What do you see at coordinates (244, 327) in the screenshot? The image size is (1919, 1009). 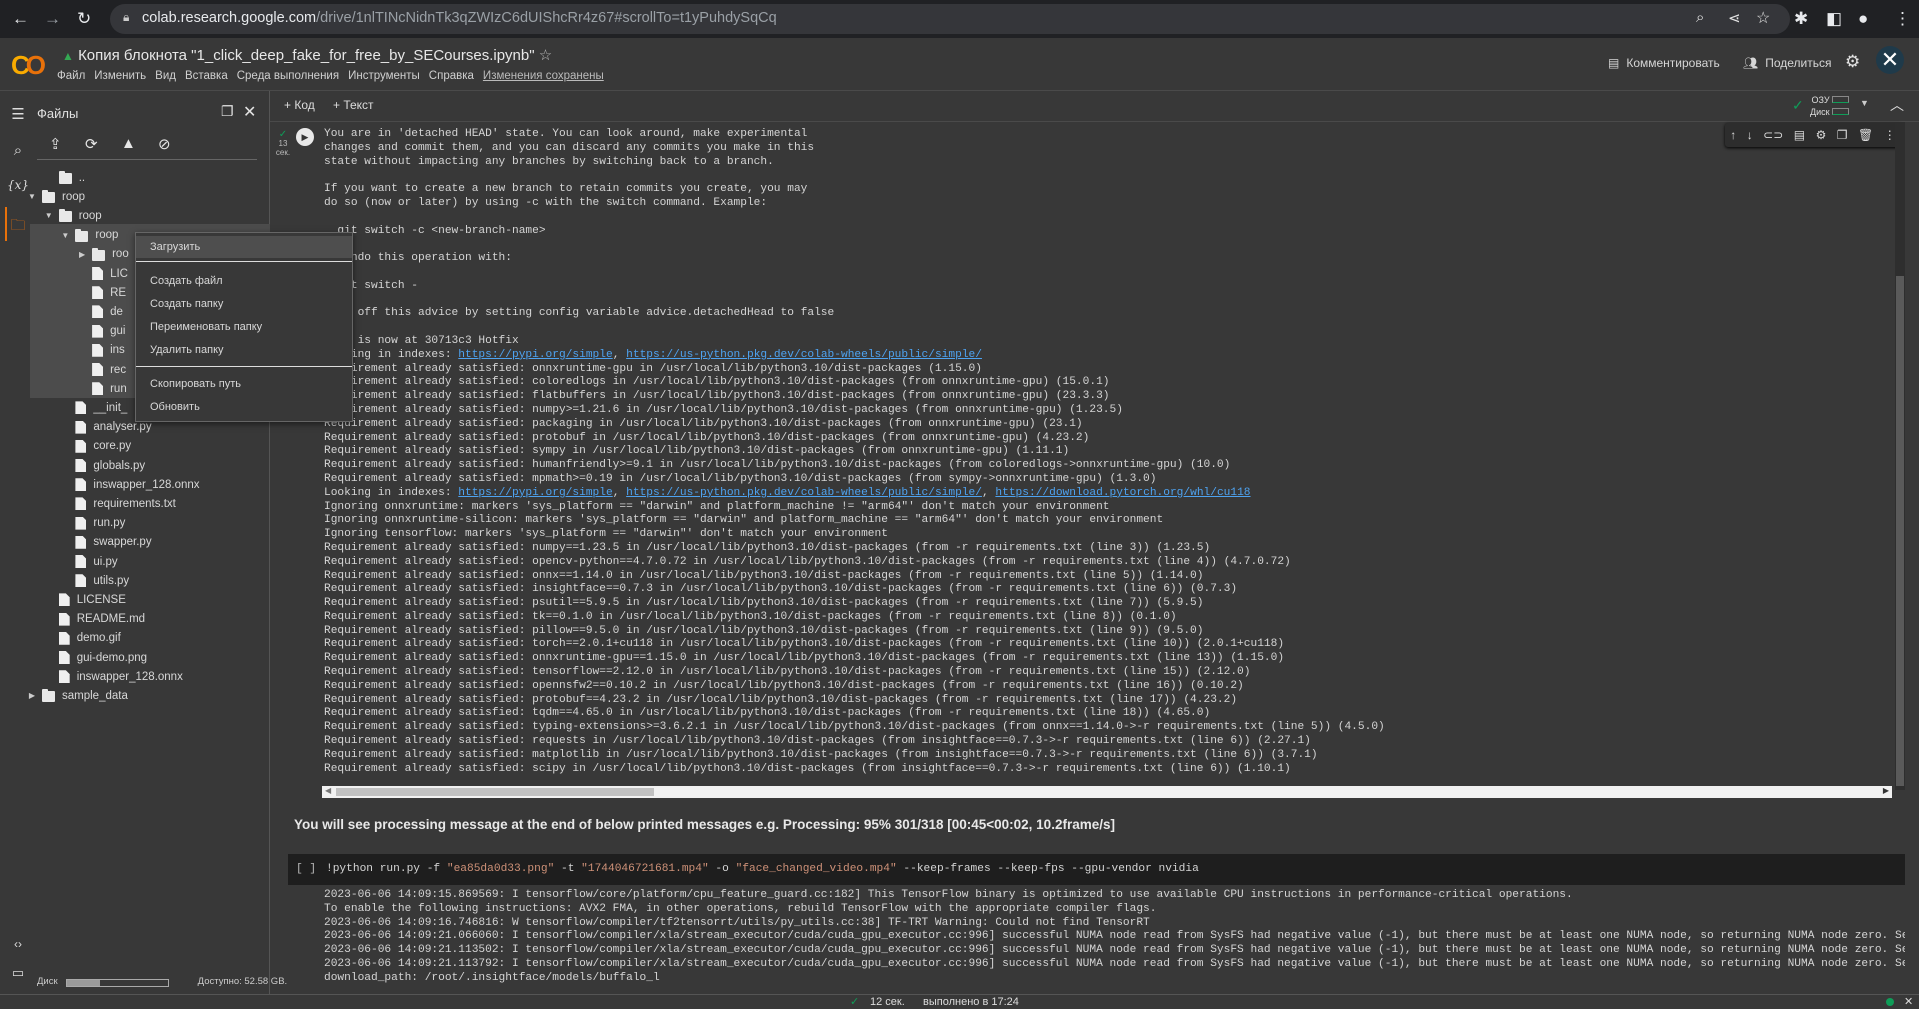 I see `menu-item-rename-folder: Переименовать папку` at bounding box center [244, 327].